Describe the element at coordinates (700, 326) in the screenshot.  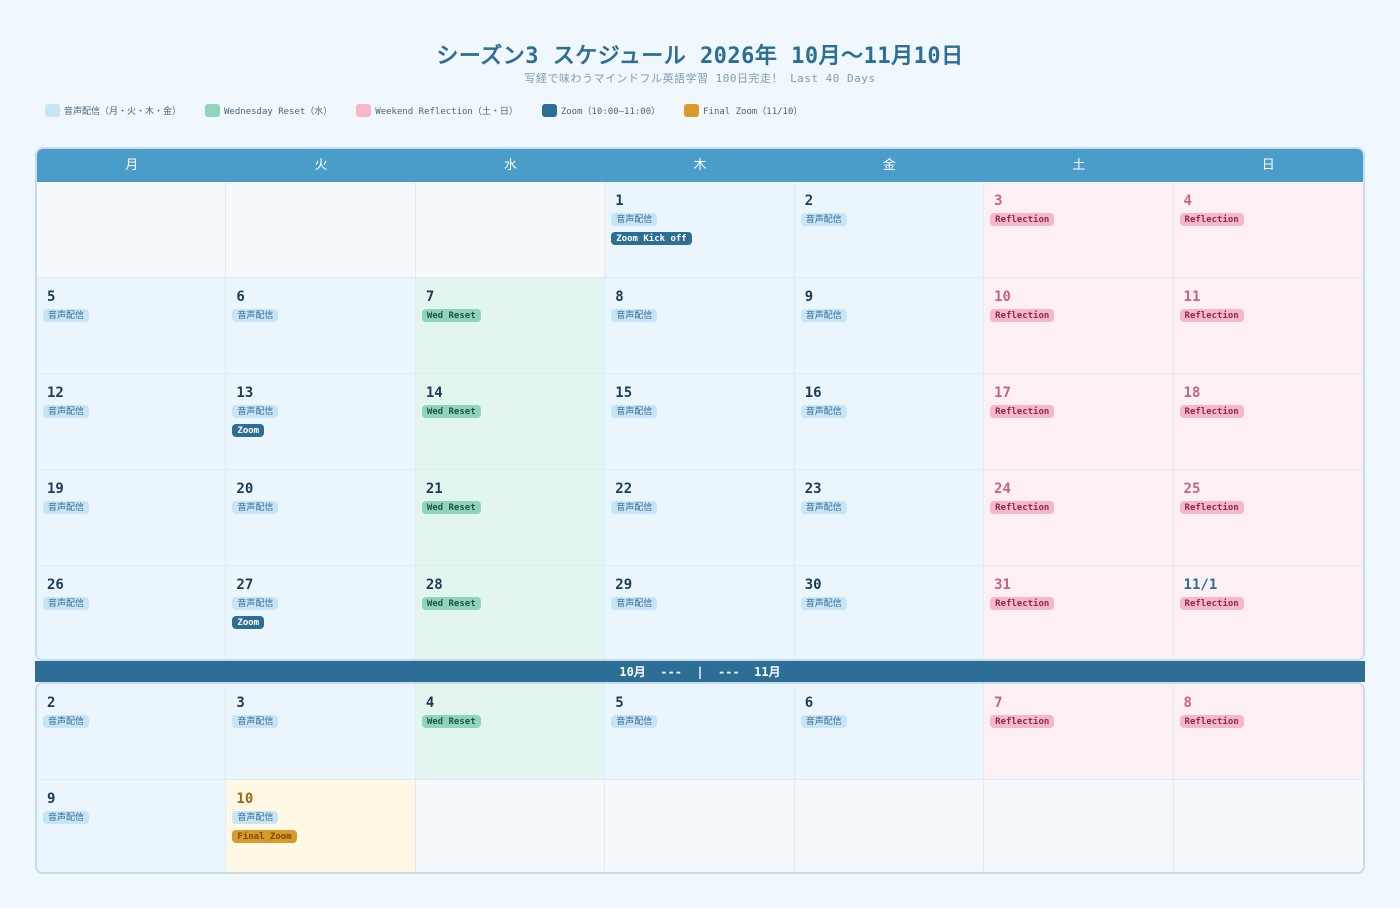
I see `day-cell: 8 音声配信` at that location.